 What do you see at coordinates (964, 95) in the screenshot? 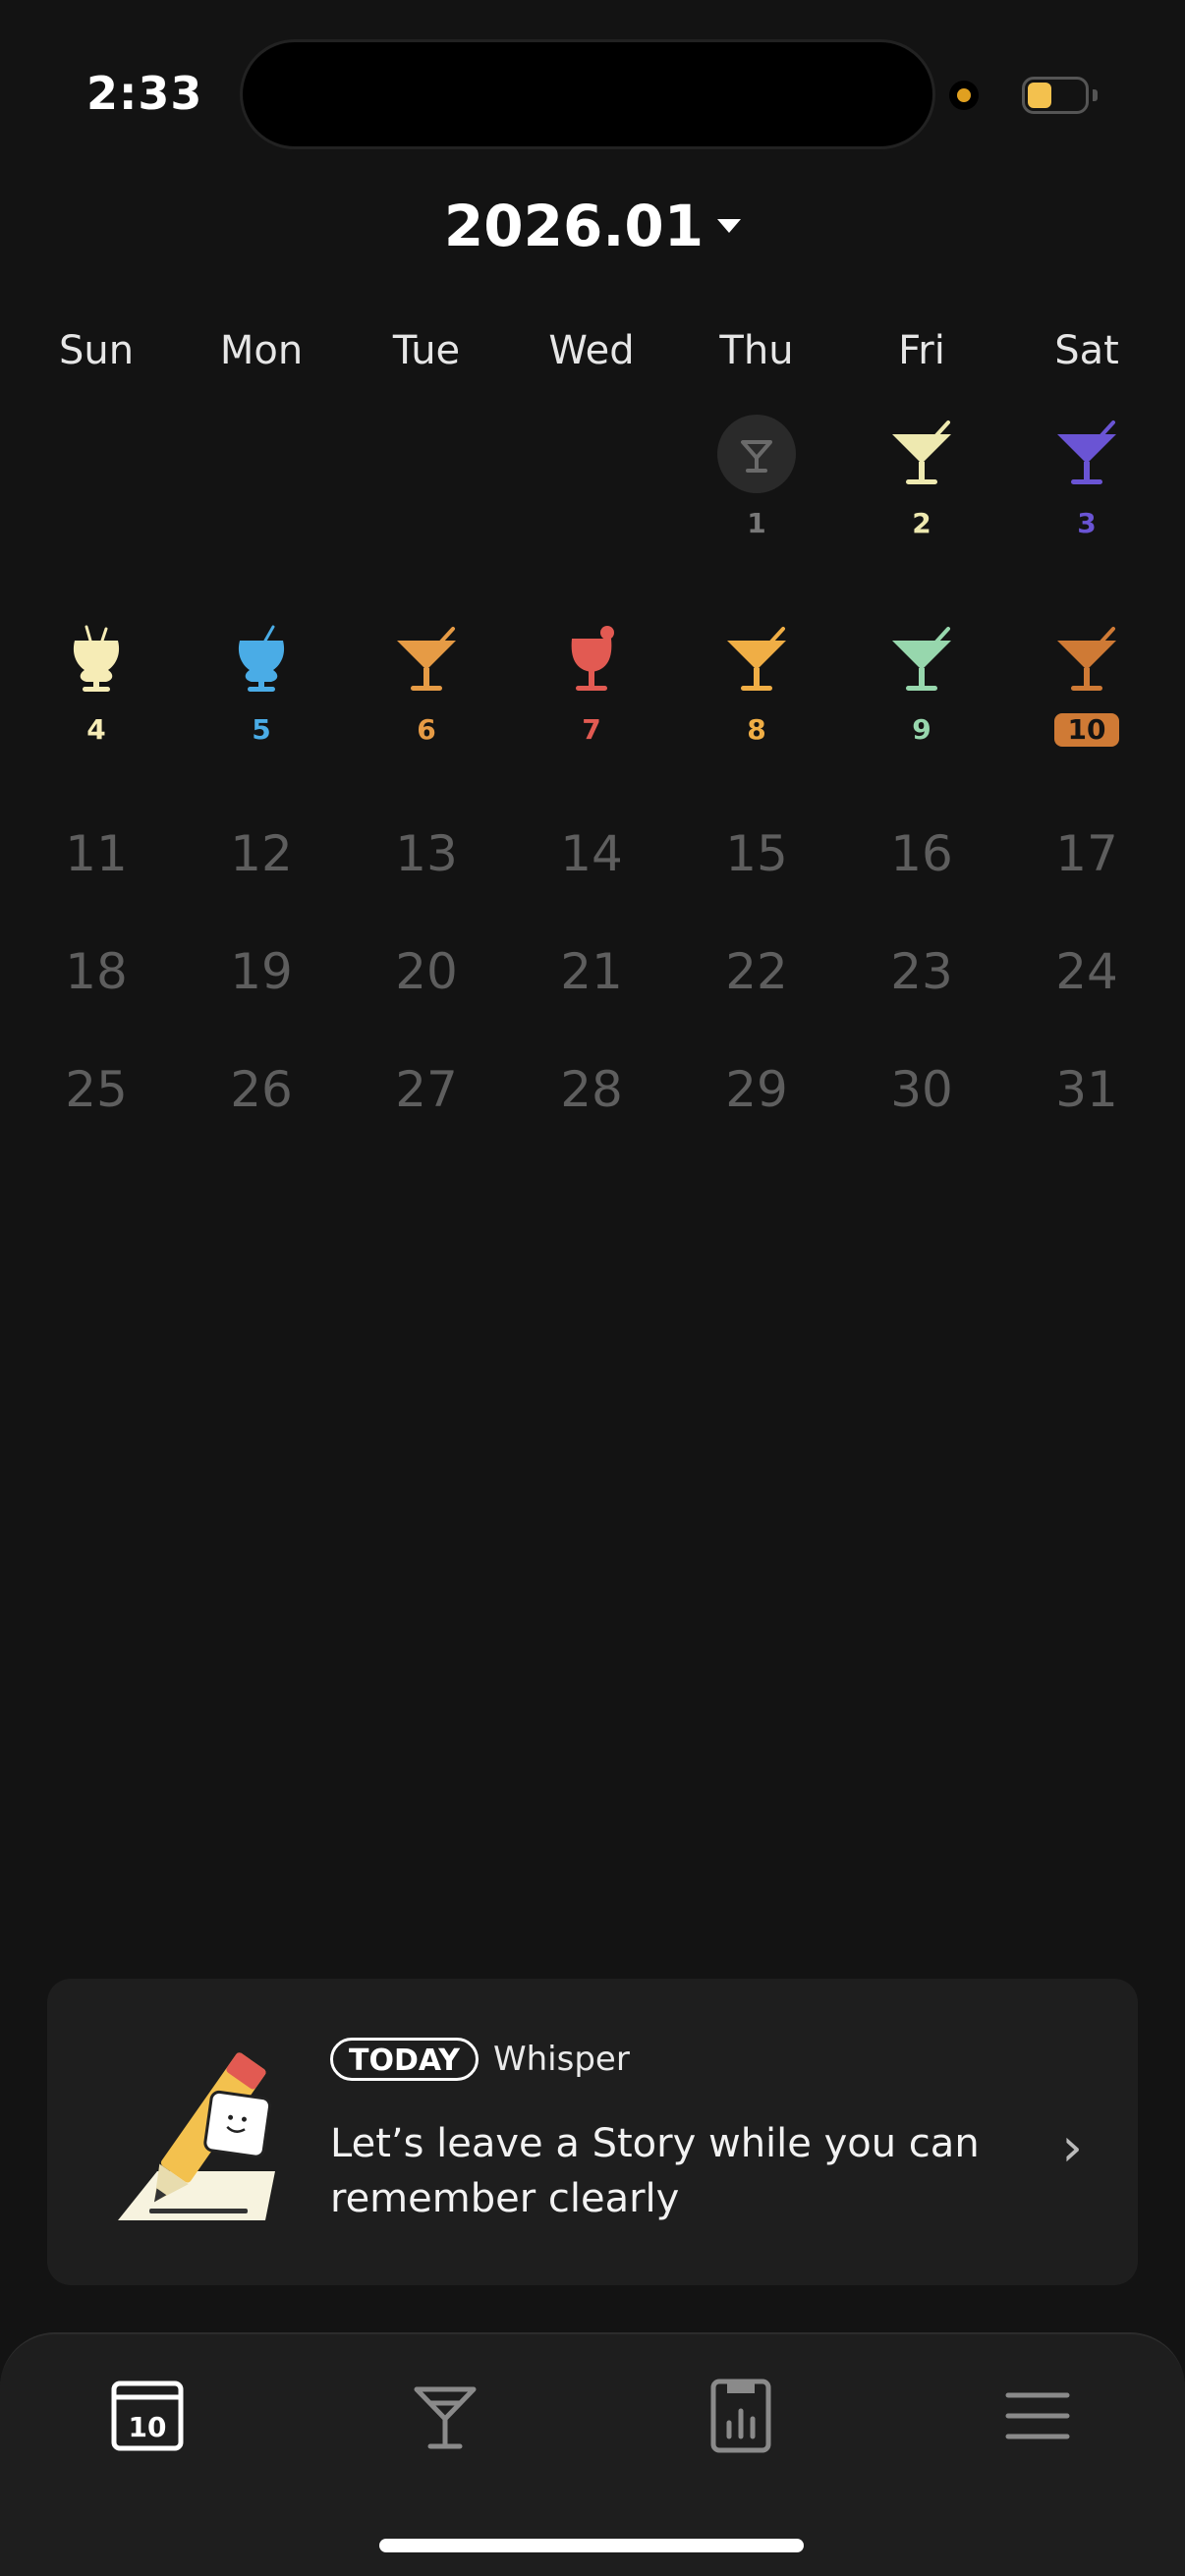
I see `camera-indicator-icon` at bounding box center [964, 95].